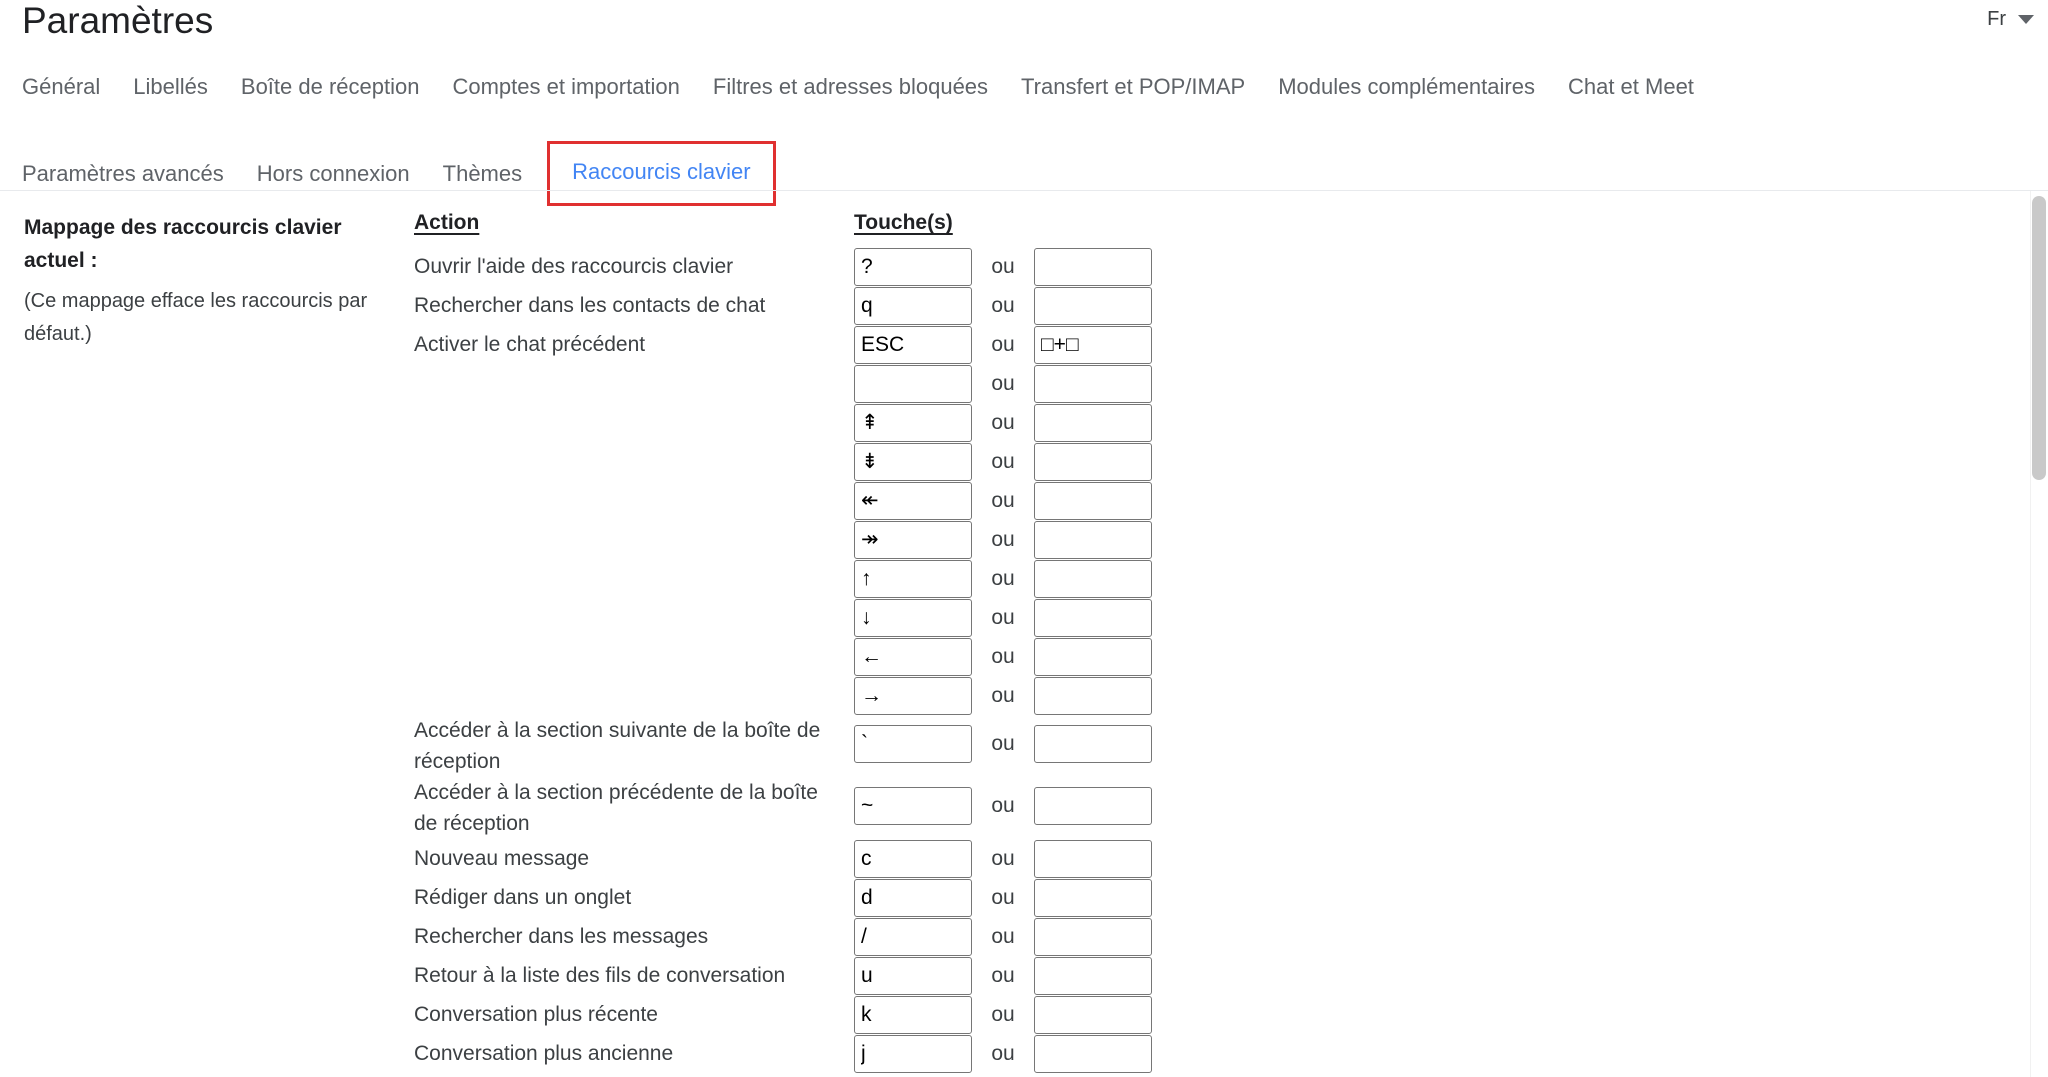 Image resolution: width=2048 pixels, height=1077 pixels. I want to click on tab-chat-et-meet: Chat et Meet, so click(1631, 87).